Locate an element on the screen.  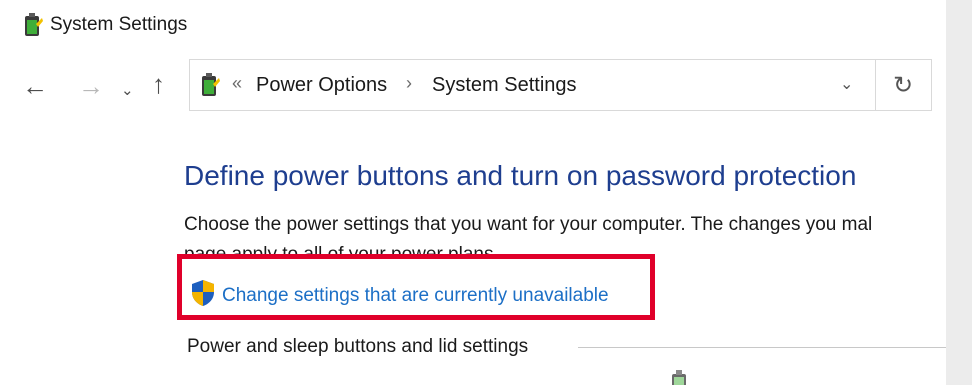
up-button: ↑ is located at coordinates (158, 84).